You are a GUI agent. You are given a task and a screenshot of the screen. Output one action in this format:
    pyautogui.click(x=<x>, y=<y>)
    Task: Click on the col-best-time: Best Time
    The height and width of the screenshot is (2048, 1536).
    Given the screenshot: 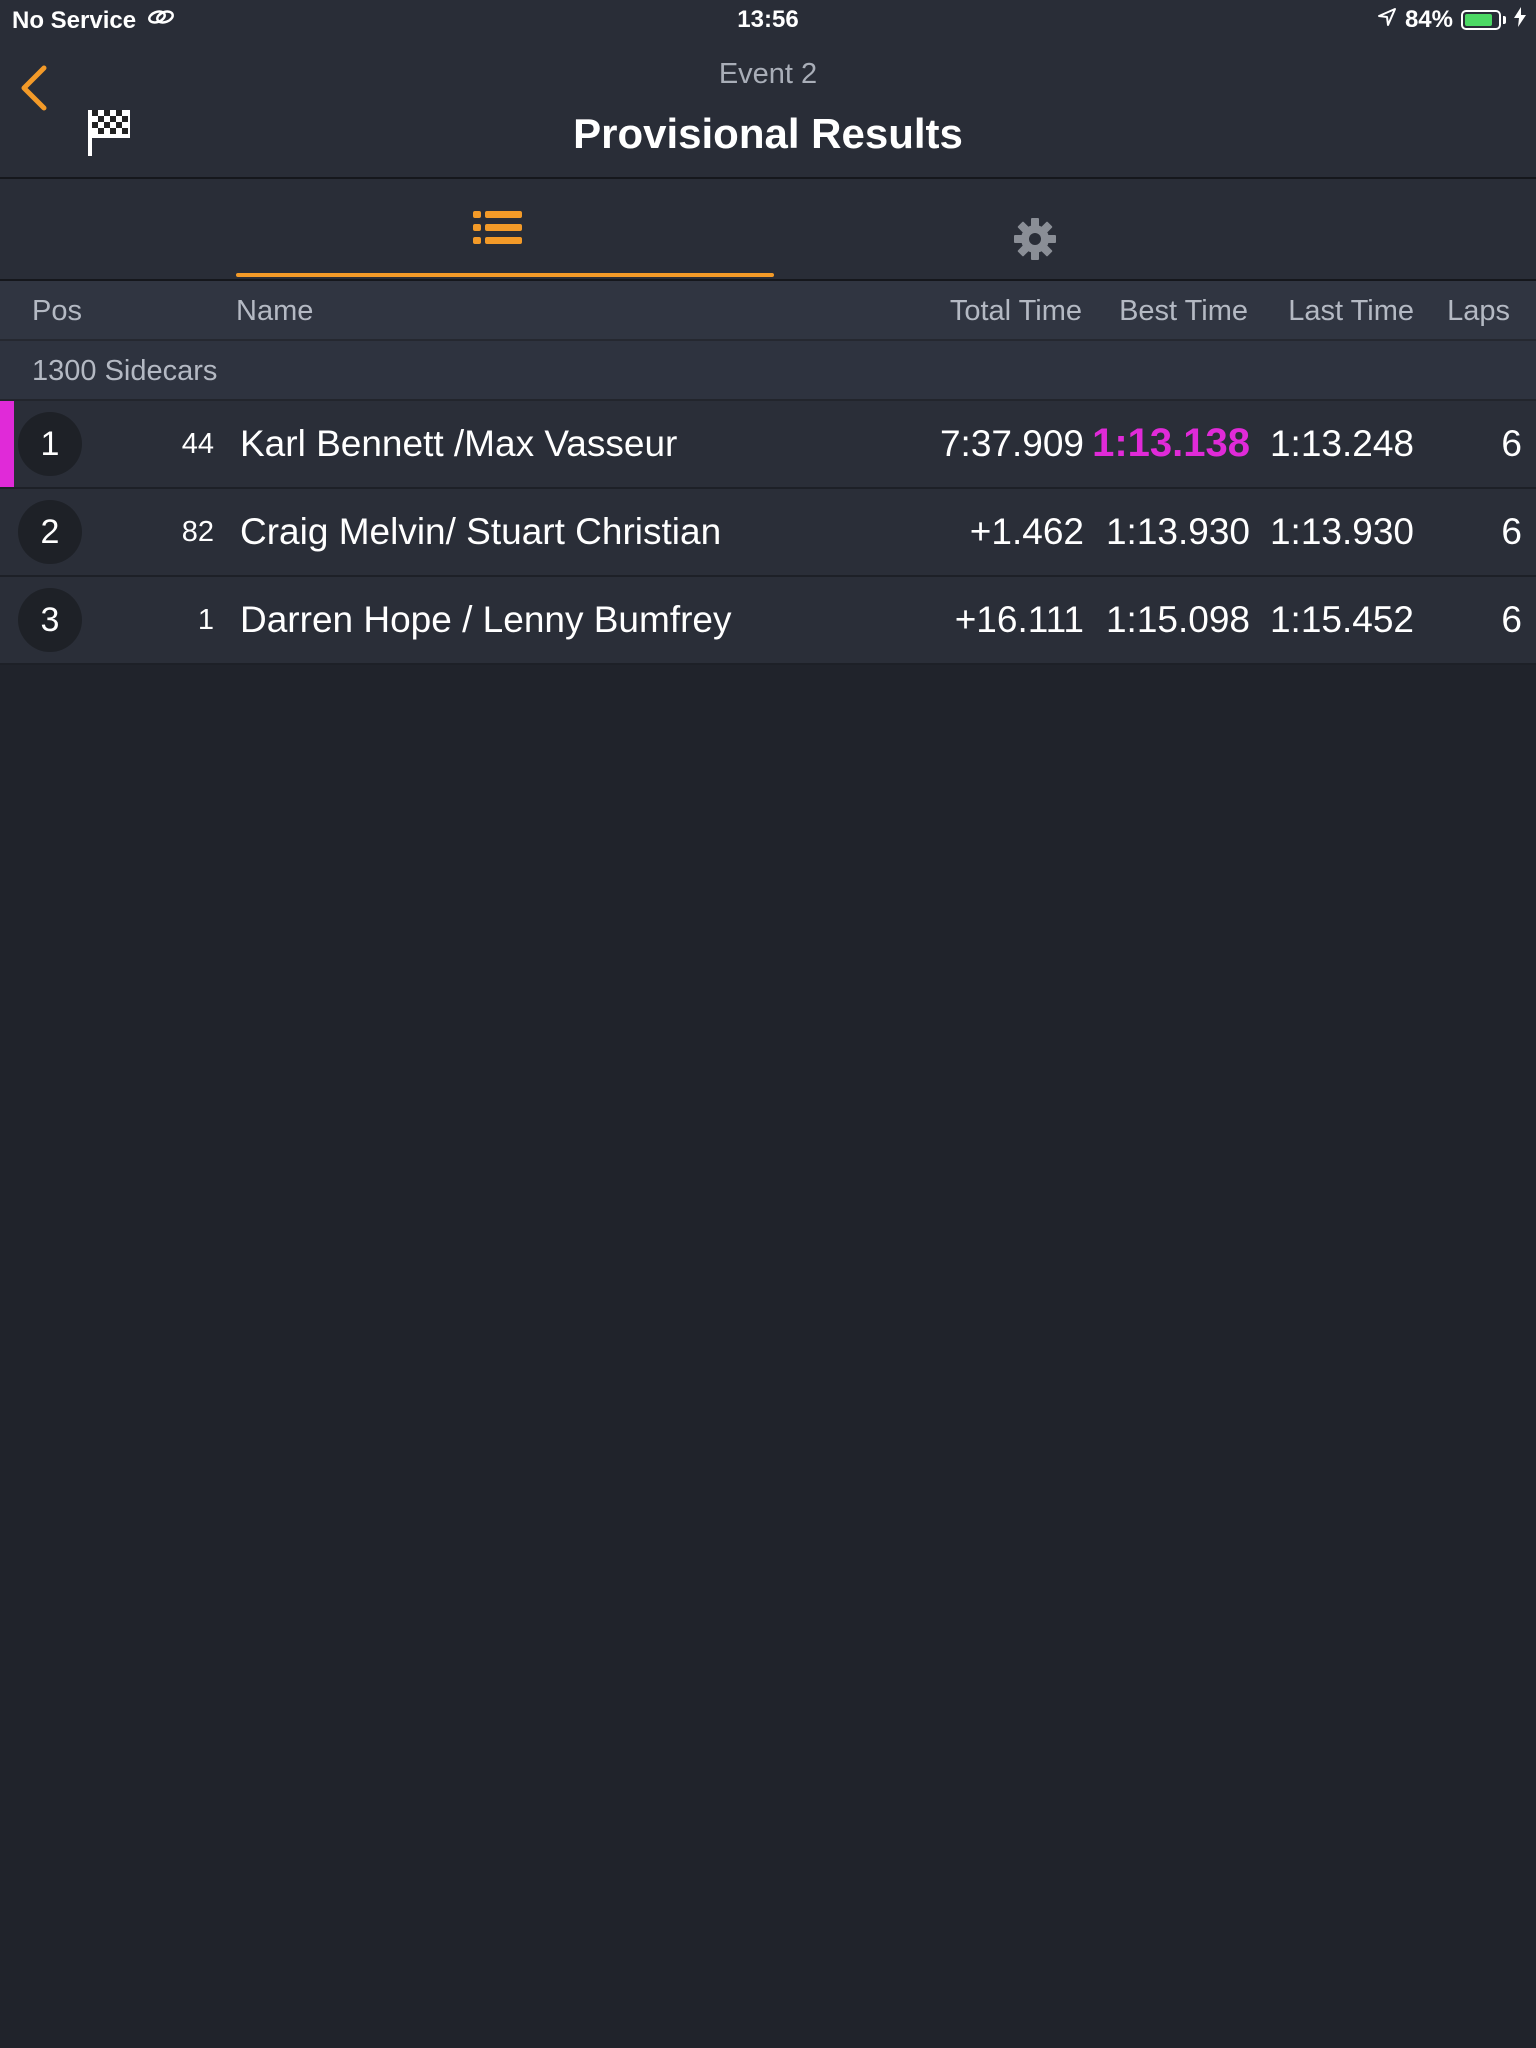 What is the action you would take?
    pyautogui.click(x=1183, y=311)
    